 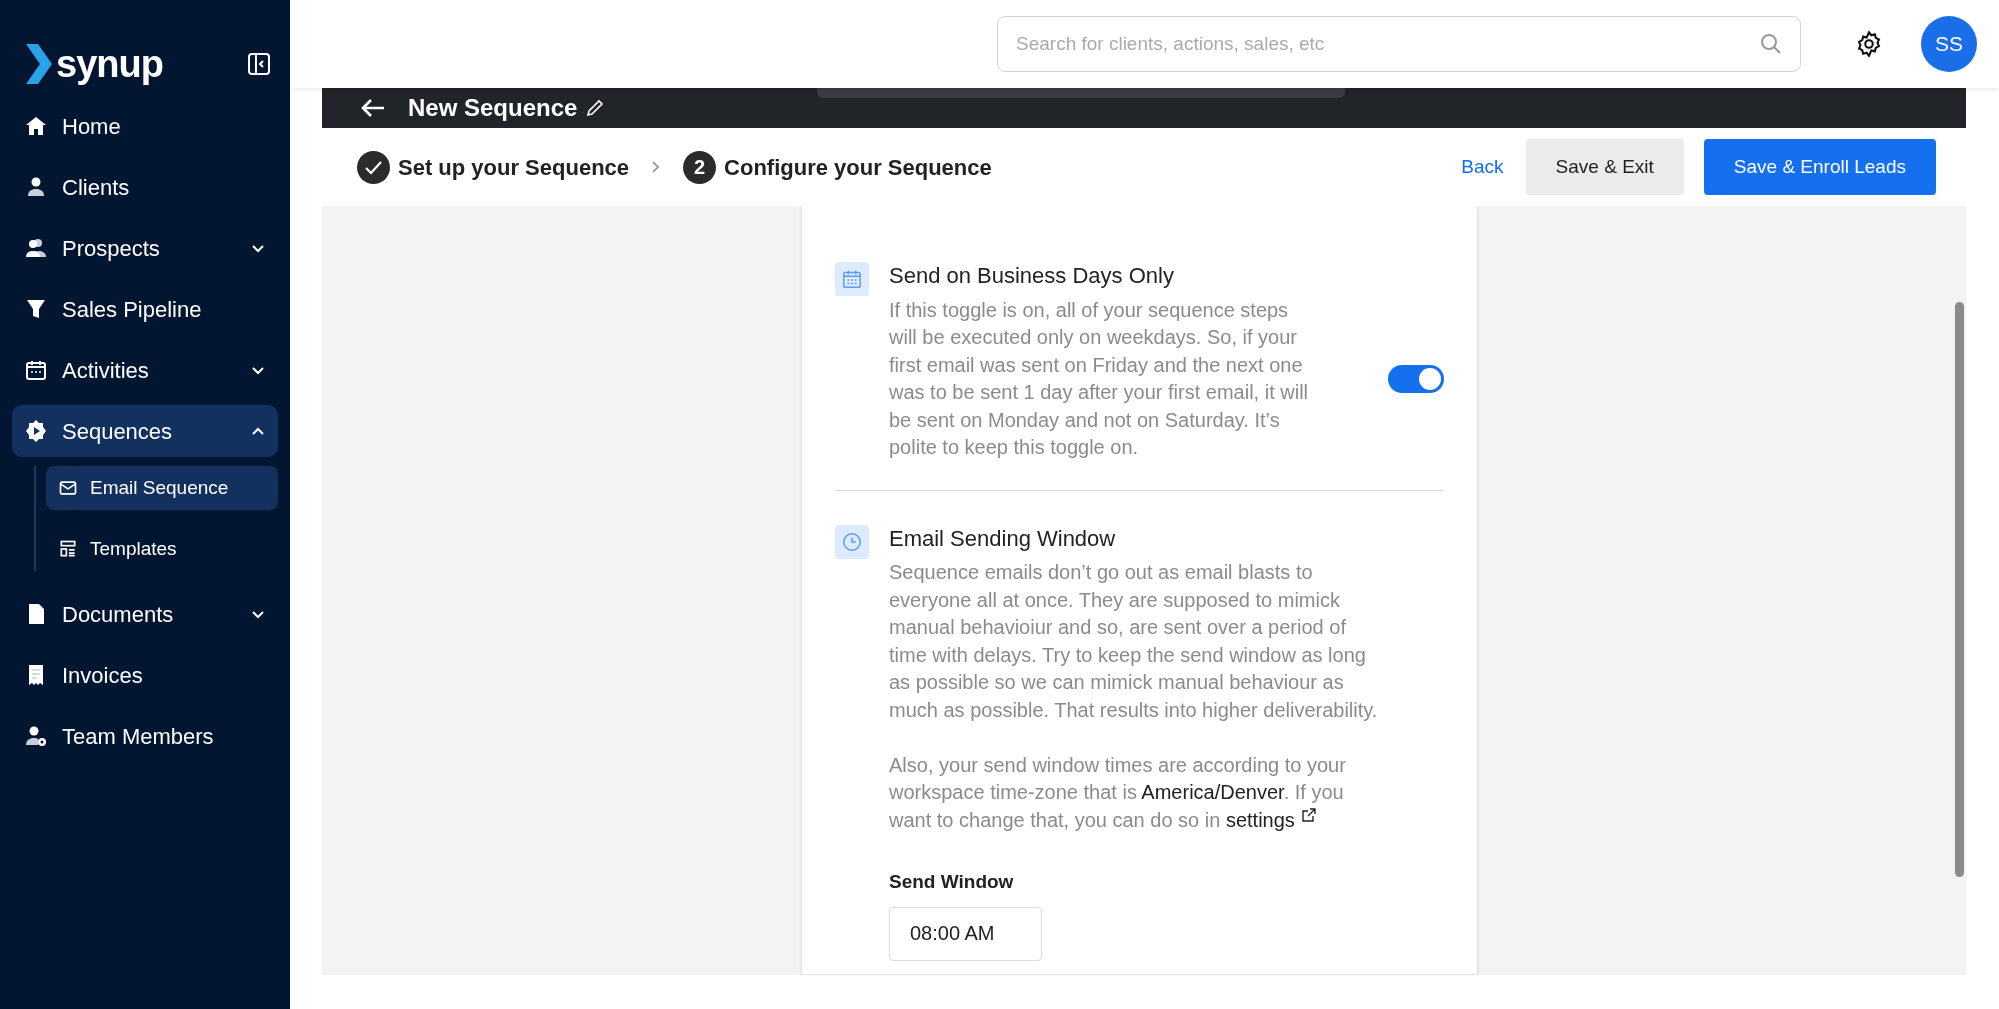 What do you see at coordinates (145, 370) in the screenshot?
I see `sidebar-item: Activities` at bounding box center [145, 370].